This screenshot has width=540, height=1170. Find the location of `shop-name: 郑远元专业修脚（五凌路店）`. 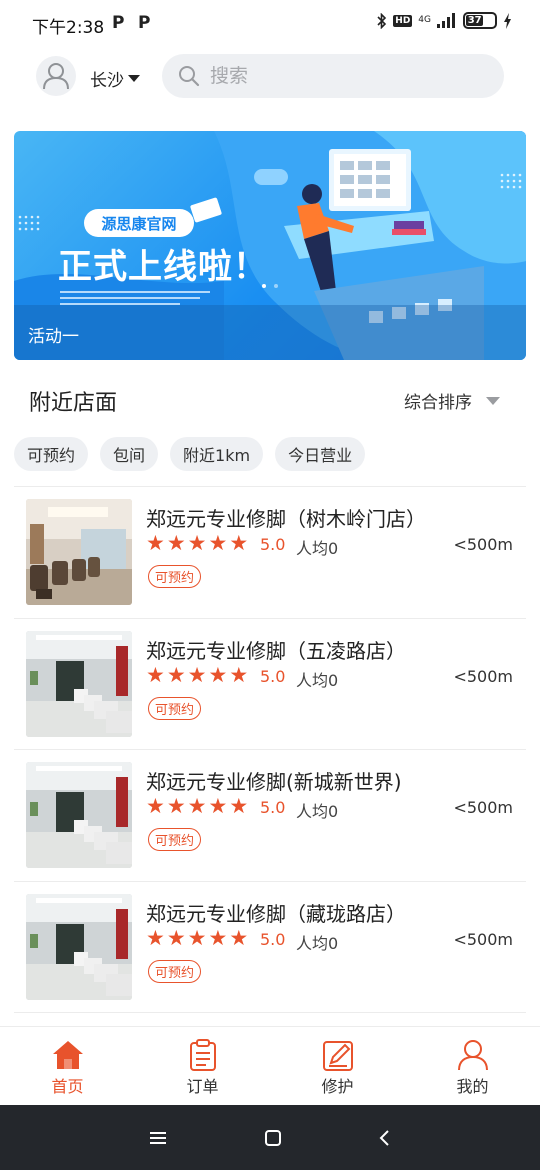

shop-name: 郑远元专业修脚（五凌路店） is located at coordinates (276, 650).